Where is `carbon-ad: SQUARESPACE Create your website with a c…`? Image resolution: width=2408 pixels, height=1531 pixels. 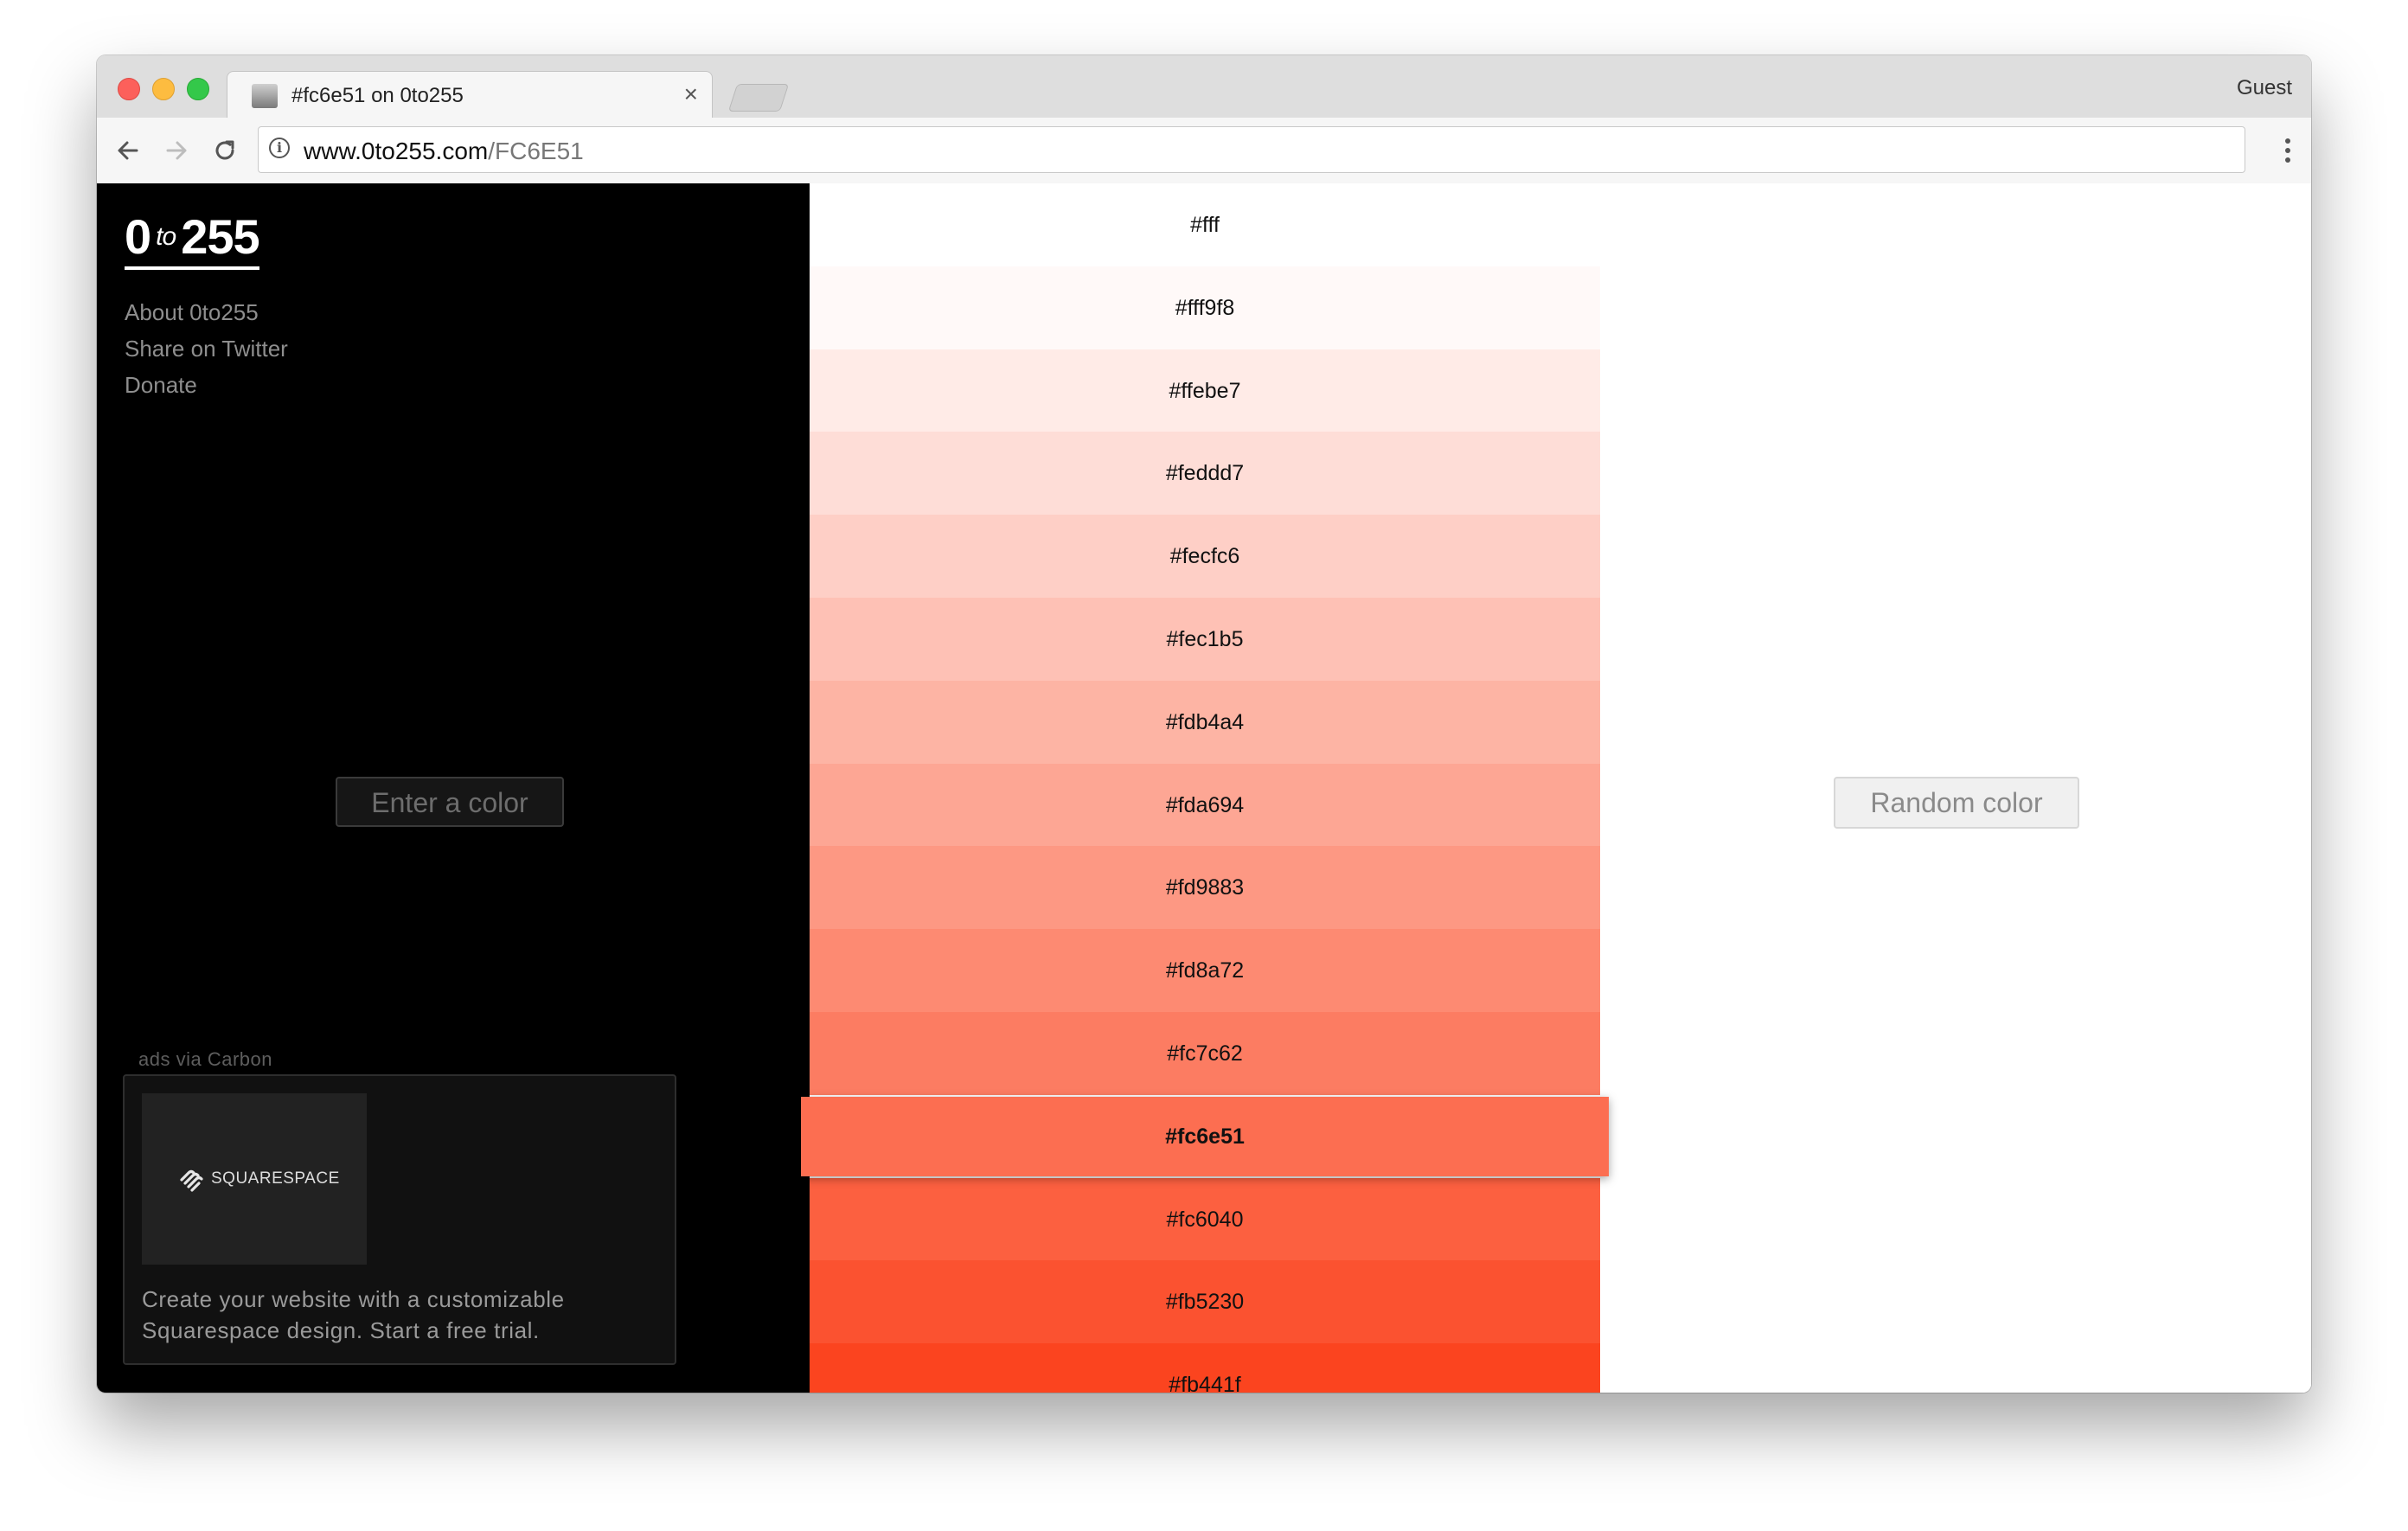
carbon-ad: SQUARESPACE Create your website with a c… is located at coordinates (399, 1219).